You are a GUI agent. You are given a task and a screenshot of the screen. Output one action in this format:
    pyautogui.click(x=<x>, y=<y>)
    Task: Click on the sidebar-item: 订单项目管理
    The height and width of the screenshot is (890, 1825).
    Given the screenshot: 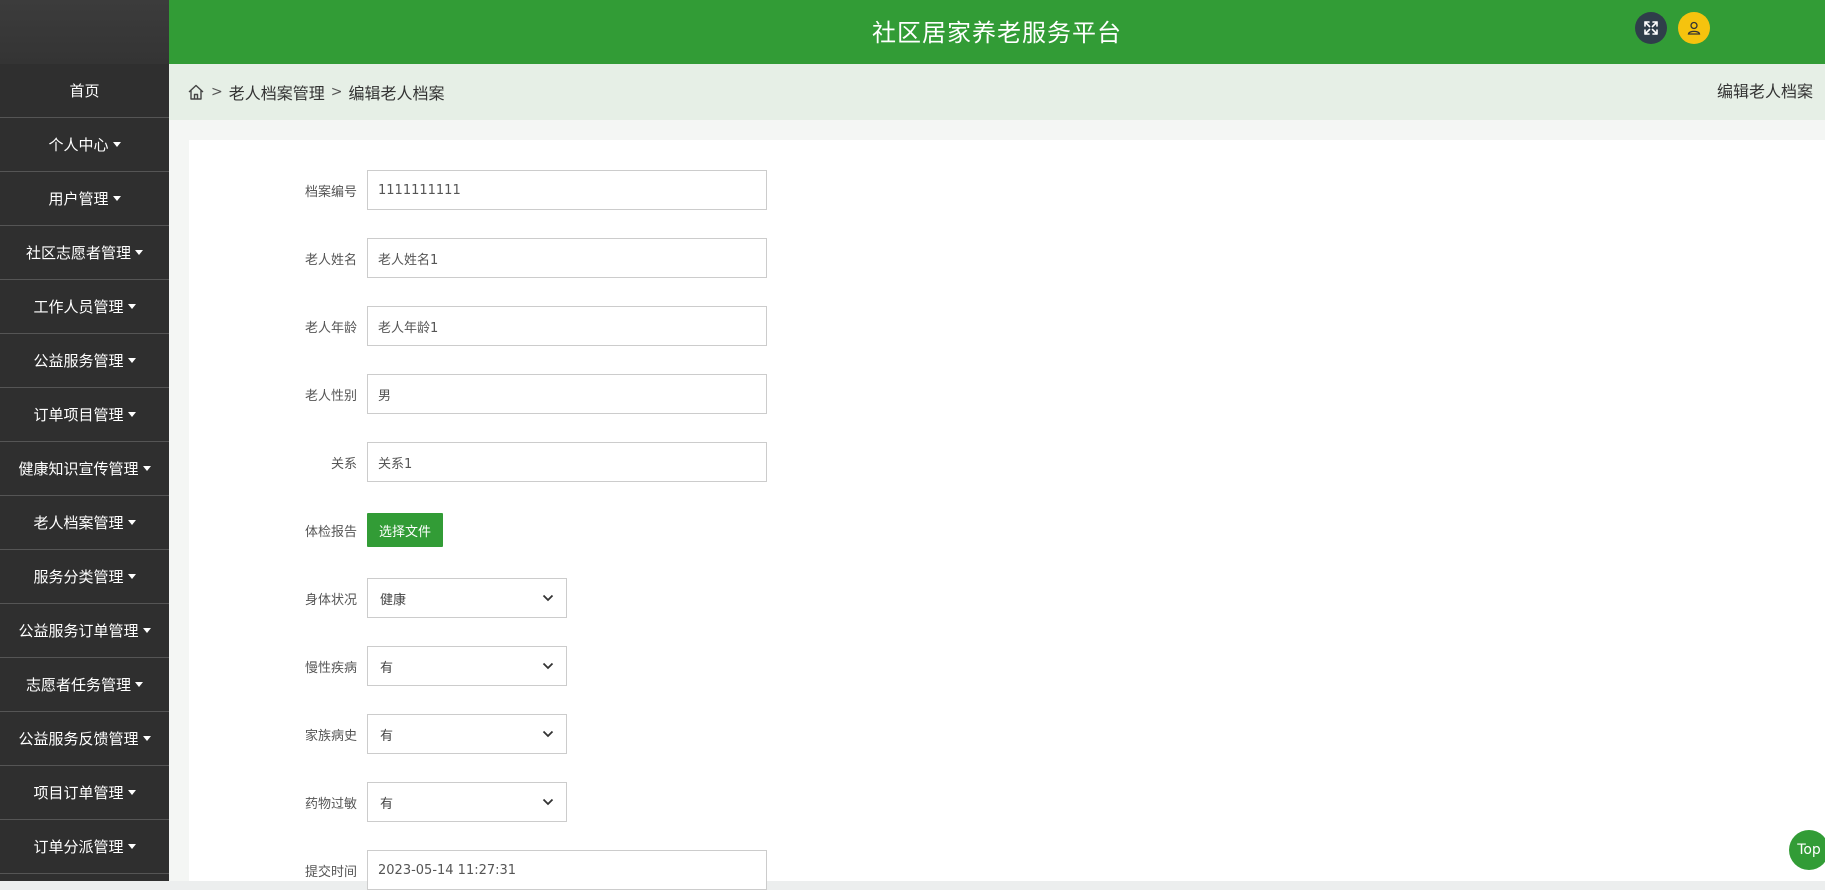 What is the action you would take?
    pyautogui.click(x=84, y=415)
    